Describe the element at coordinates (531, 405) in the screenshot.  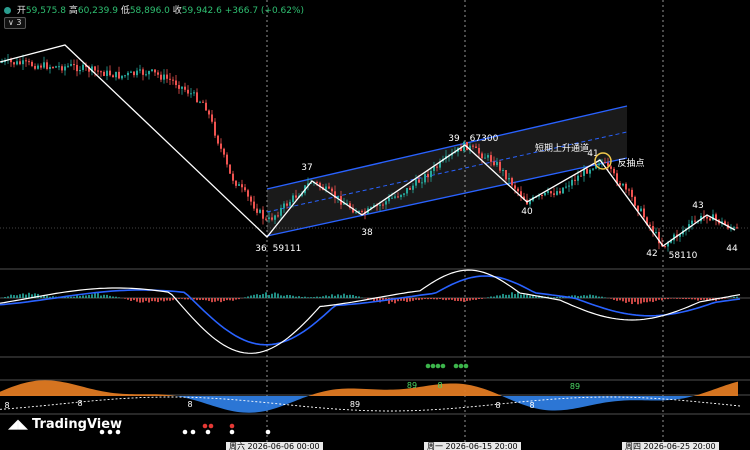
I see `oscillator-label: 8` at that location.